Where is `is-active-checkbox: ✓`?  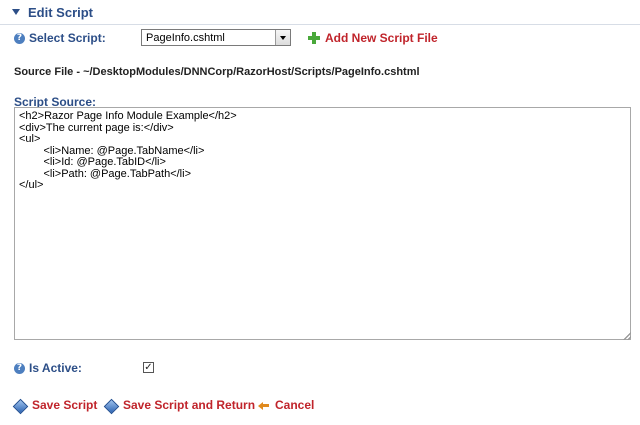 is-active-checkbox: ✓ is located at coordinates (148, 367).